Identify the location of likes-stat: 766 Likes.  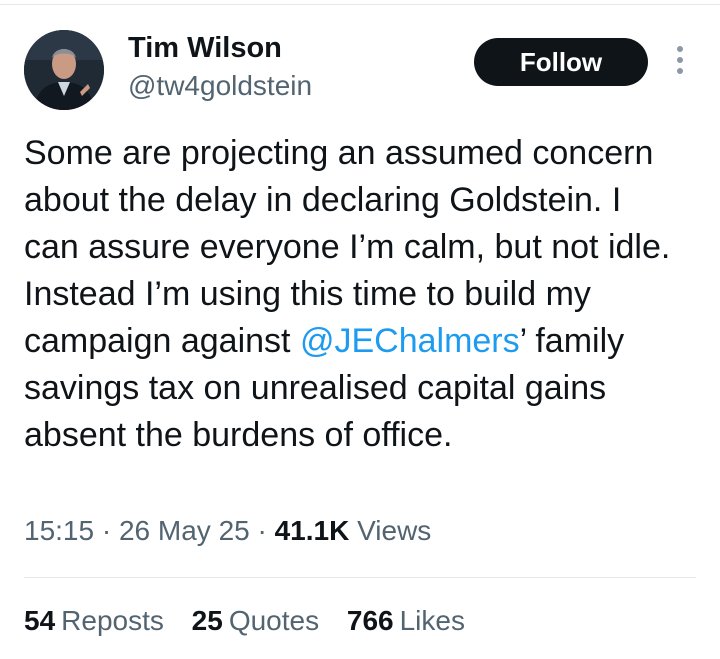
(406, 621).